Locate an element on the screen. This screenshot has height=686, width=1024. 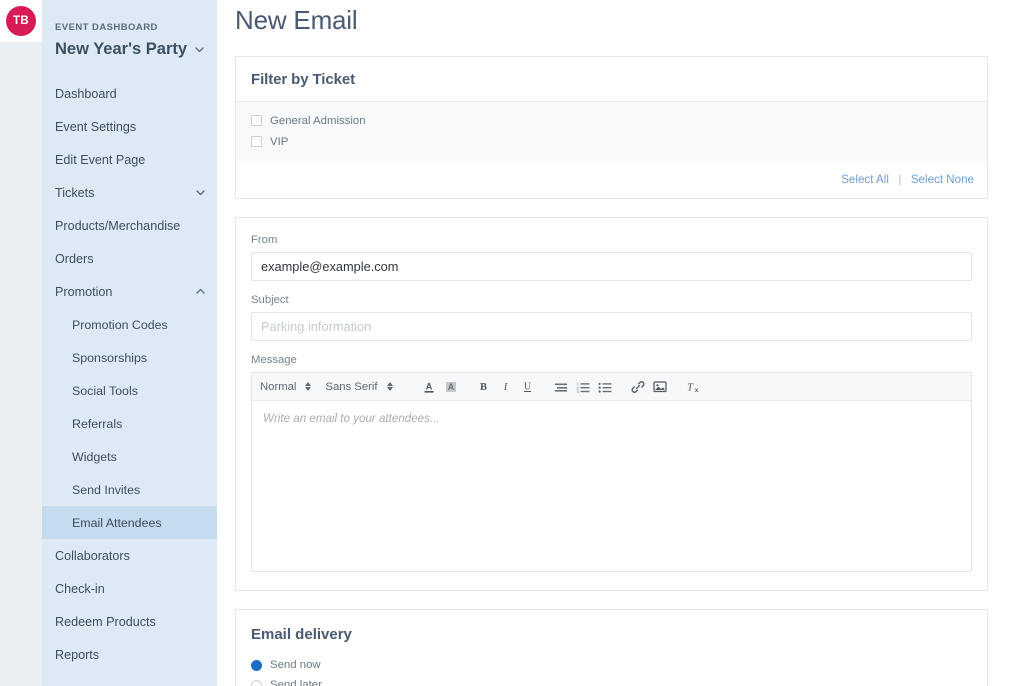
avatar: TB is located at coordinates (21, 21).